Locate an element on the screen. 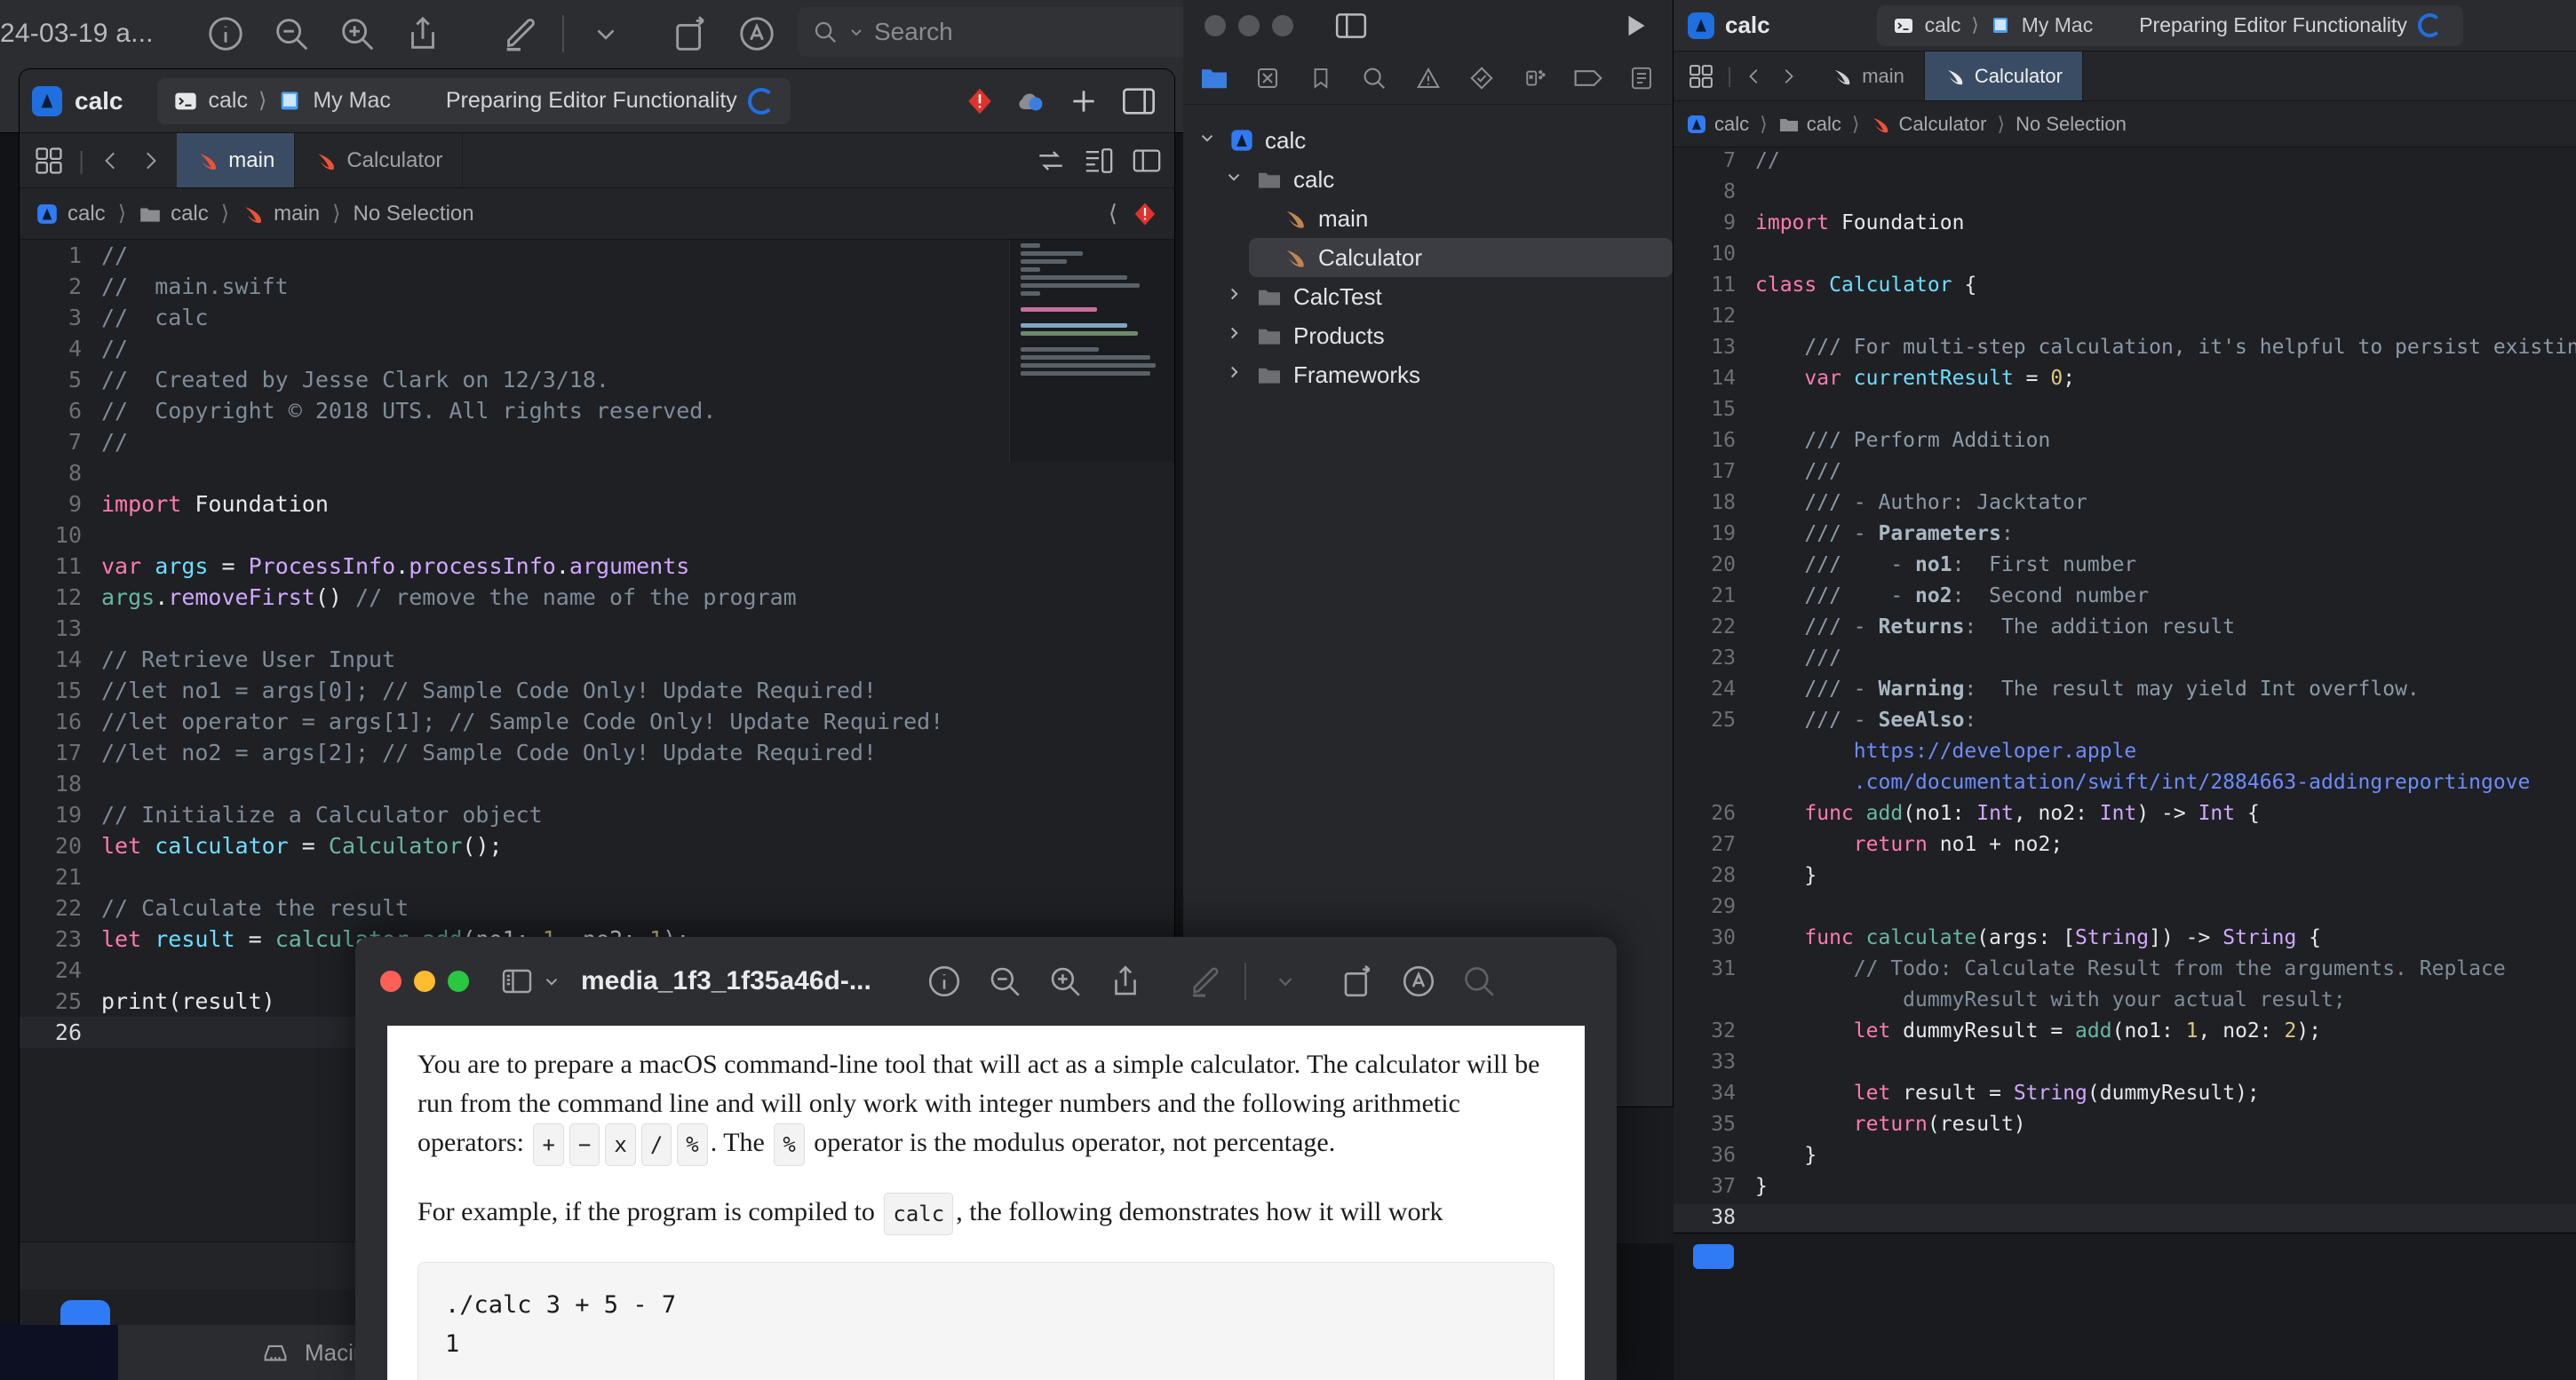 Image resolution: width=2576 pixels, height=1380 pixels. pdf-p1-part-b: . The is located at coordinates (741, 1142).